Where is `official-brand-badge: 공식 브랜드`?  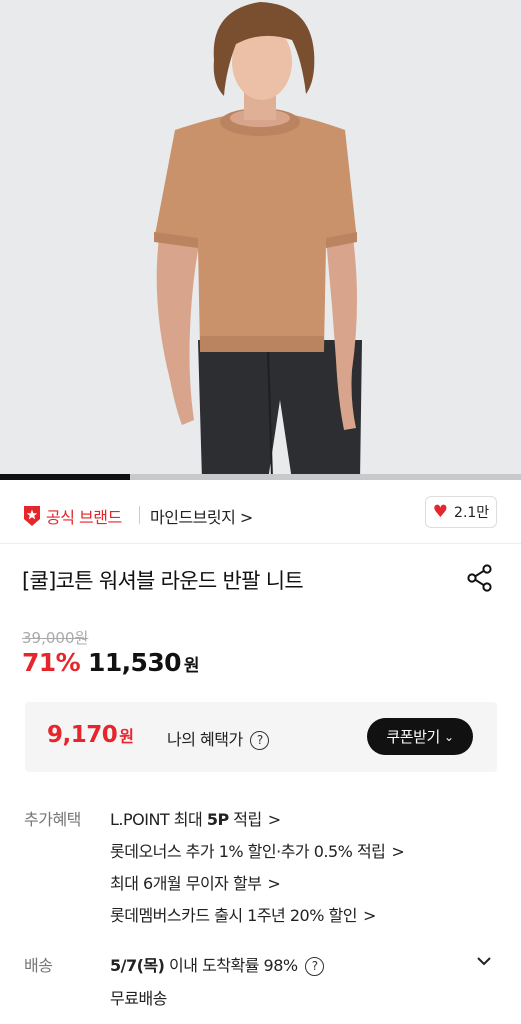 official-brand-badge: 공식 브랜드 is located at coordinates (72, 516).